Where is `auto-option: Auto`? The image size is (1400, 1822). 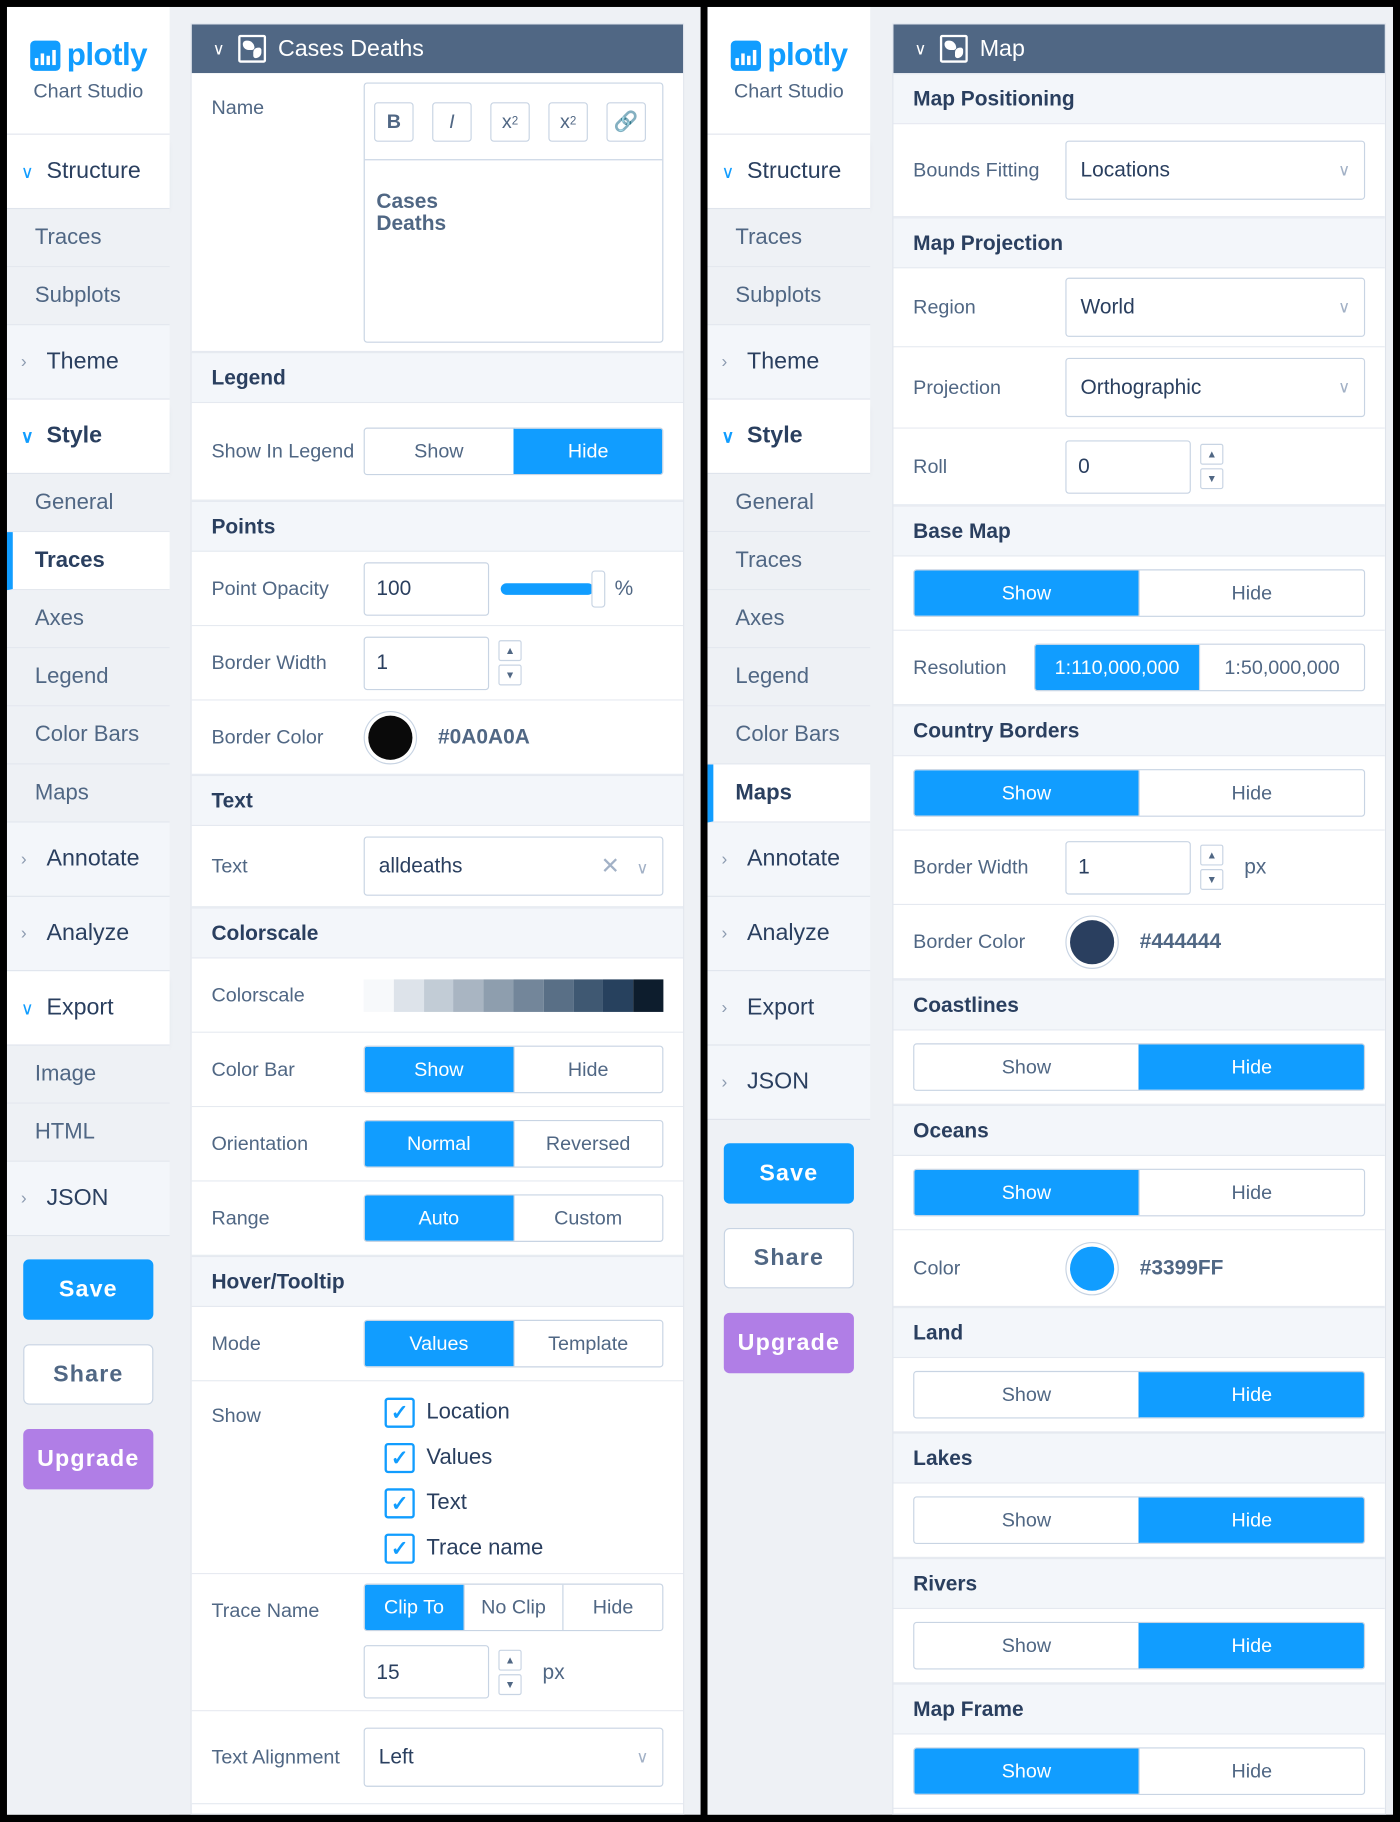
auto-option: Auto is located at coordinates (438, 1218).